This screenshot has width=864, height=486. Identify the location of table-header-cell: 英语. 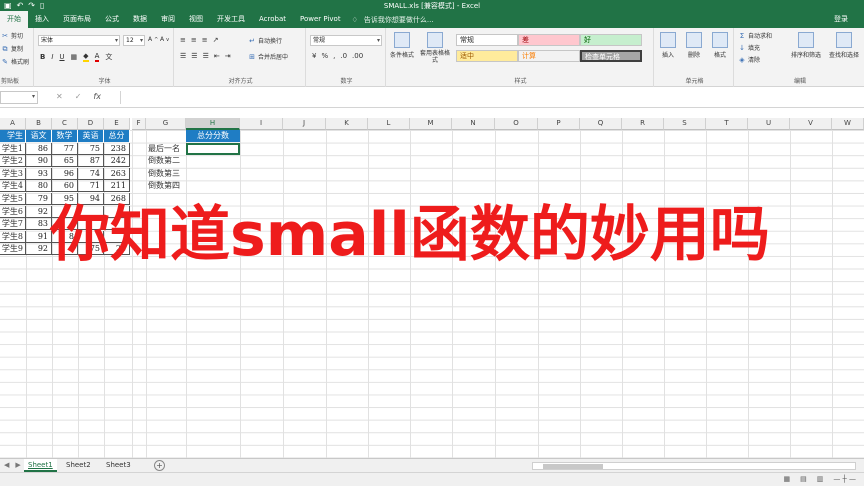
(91, 136).